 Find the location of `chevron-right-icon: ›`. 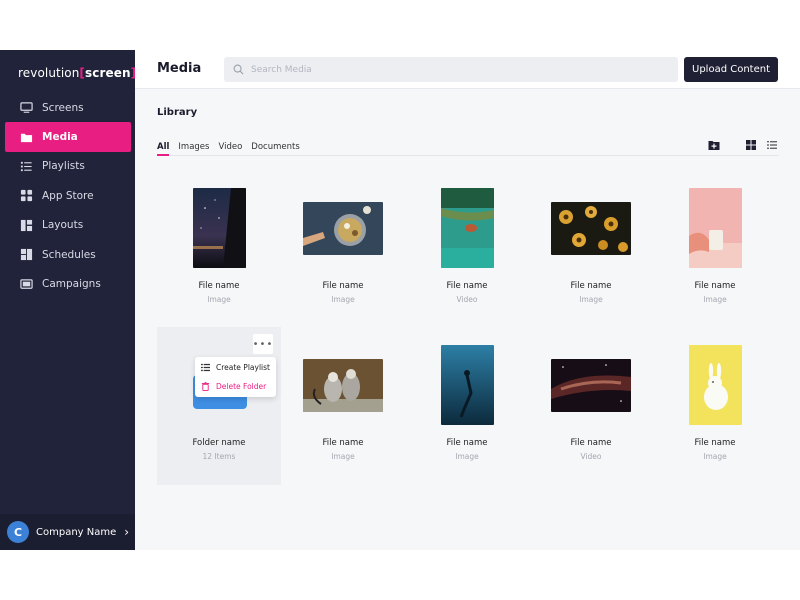

chevron-right-icon: › is located at coordinates (126, 532).